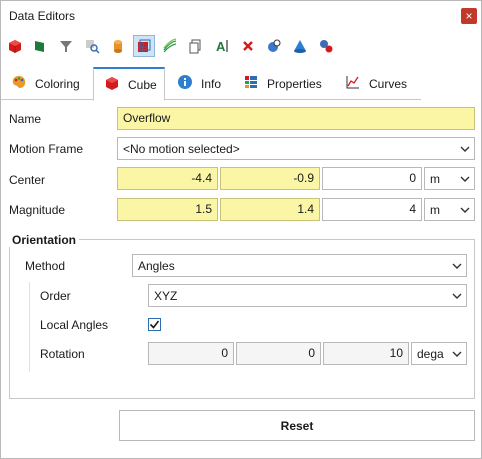  What do you see at coordinates (449, 209) in the screenshot?
I see `magnitude-unit-select: m` at bounding box center [449, 209].